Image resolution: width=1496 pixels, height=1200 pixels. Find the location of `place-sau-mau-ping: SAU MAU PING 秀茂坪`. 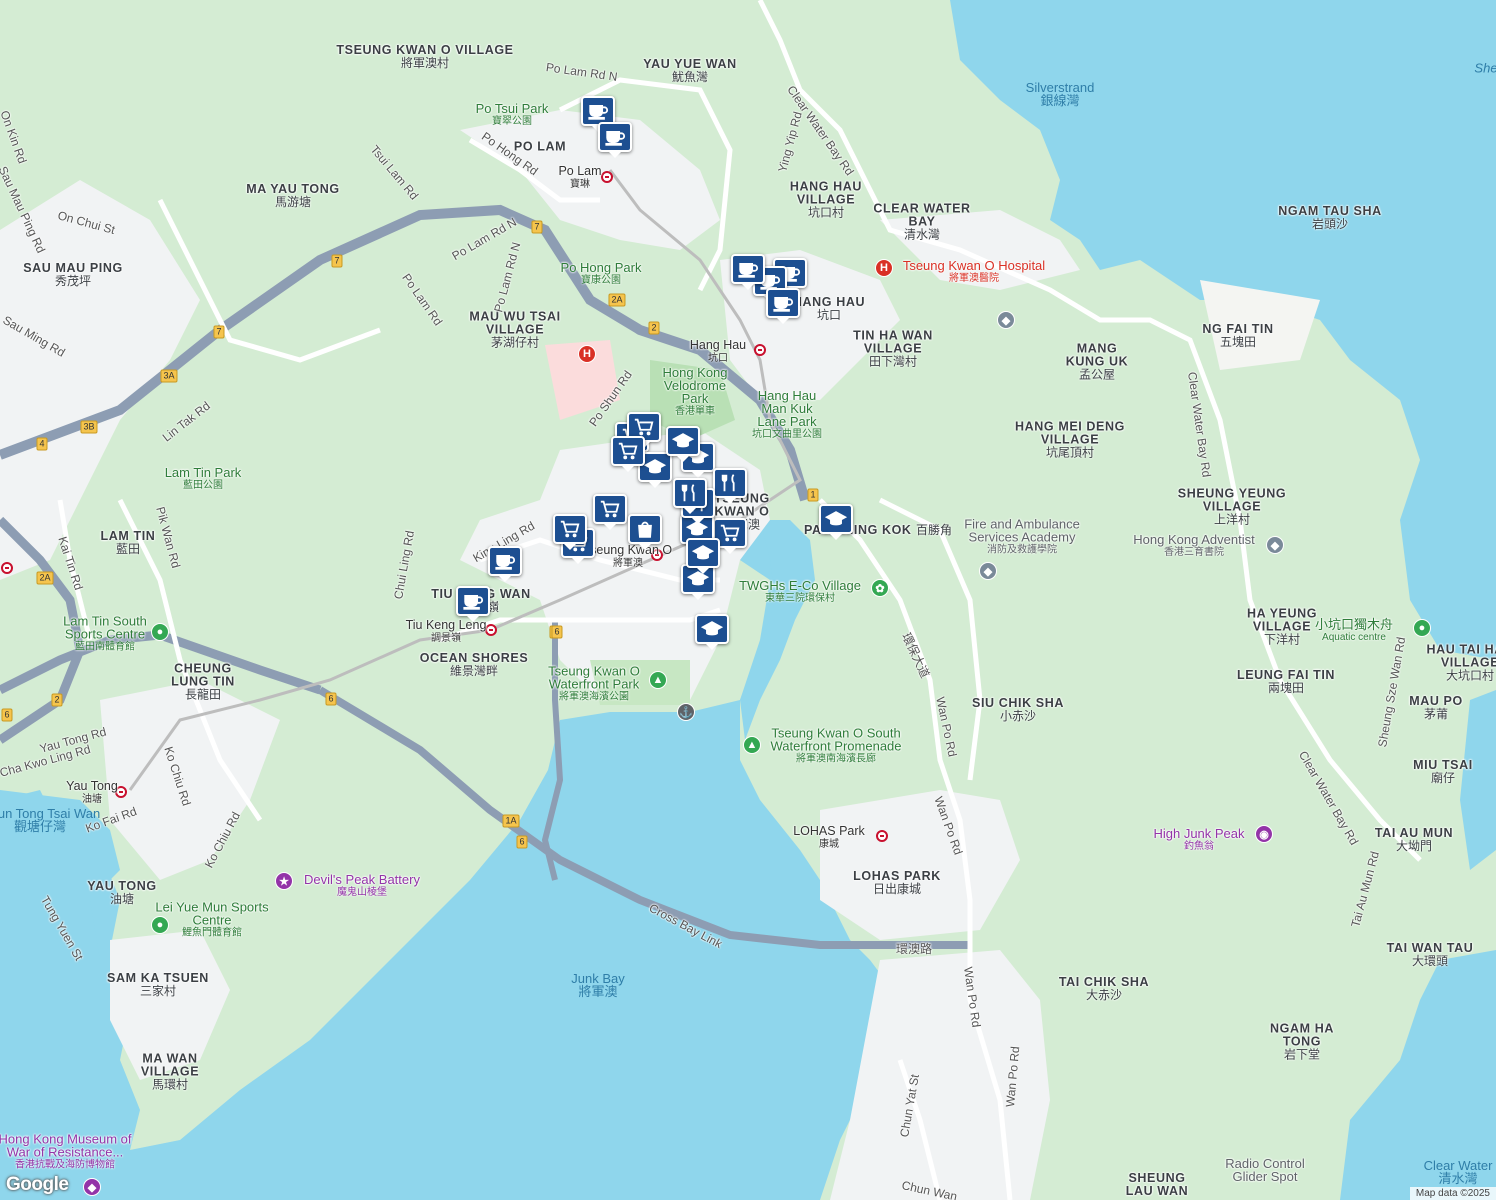

place-sau-mau-ping: SAU MAU PING 秀茂坪 is located at coordinates (73, 274).